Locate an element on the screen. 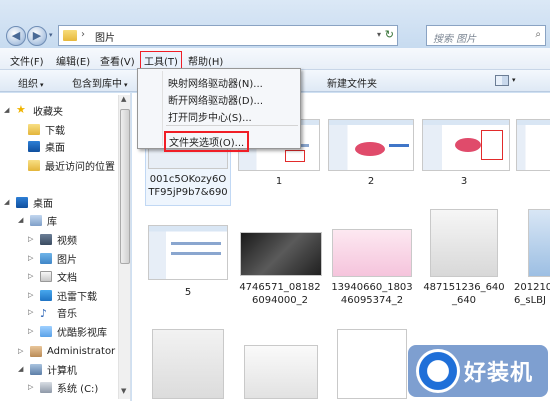 The height and width of the screenshot is (401, 550). change-view-icon is located at coordinates (502, 80).